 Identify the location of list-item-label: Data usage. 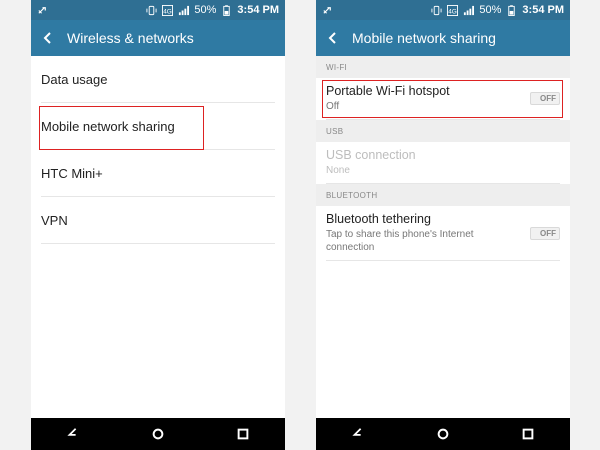
(74, 79).